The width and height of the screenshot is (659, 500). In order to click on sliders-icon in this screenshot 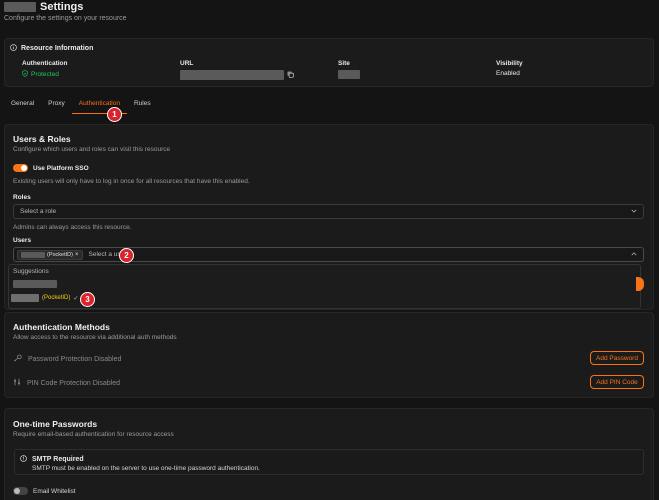, I will do `click(17, 383)`.